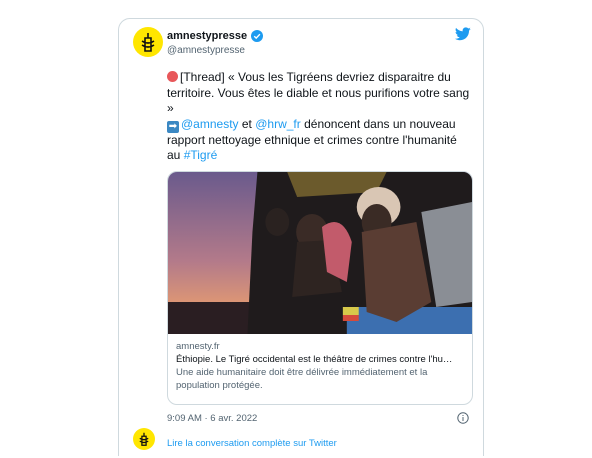  What do you see at coordinates (212, 418) in the screenshot?
I see `tweet-timestamp: 9:09 AM · 6 avr. 2022` at bounding box center [212, 418].